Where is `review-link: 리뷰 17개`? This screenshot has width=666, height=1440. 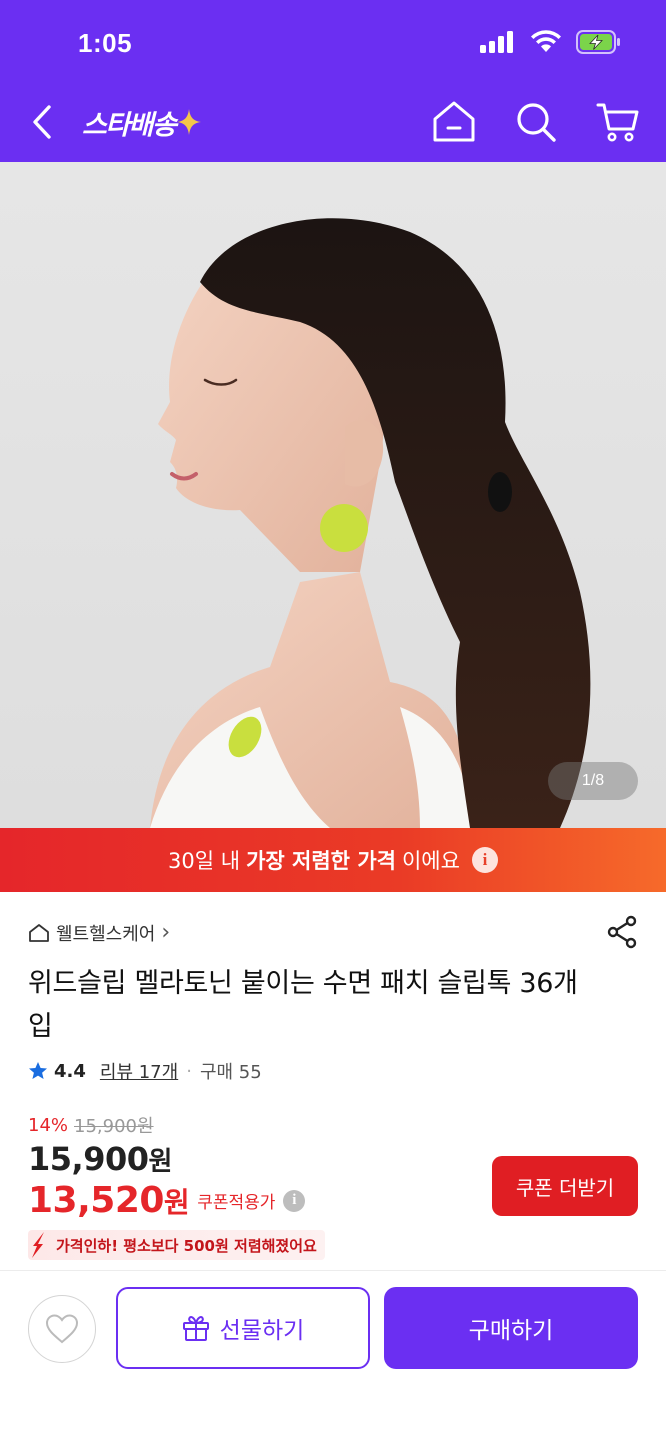 review-link: 리뷰 17개 is located at coordinates (139, 1071).